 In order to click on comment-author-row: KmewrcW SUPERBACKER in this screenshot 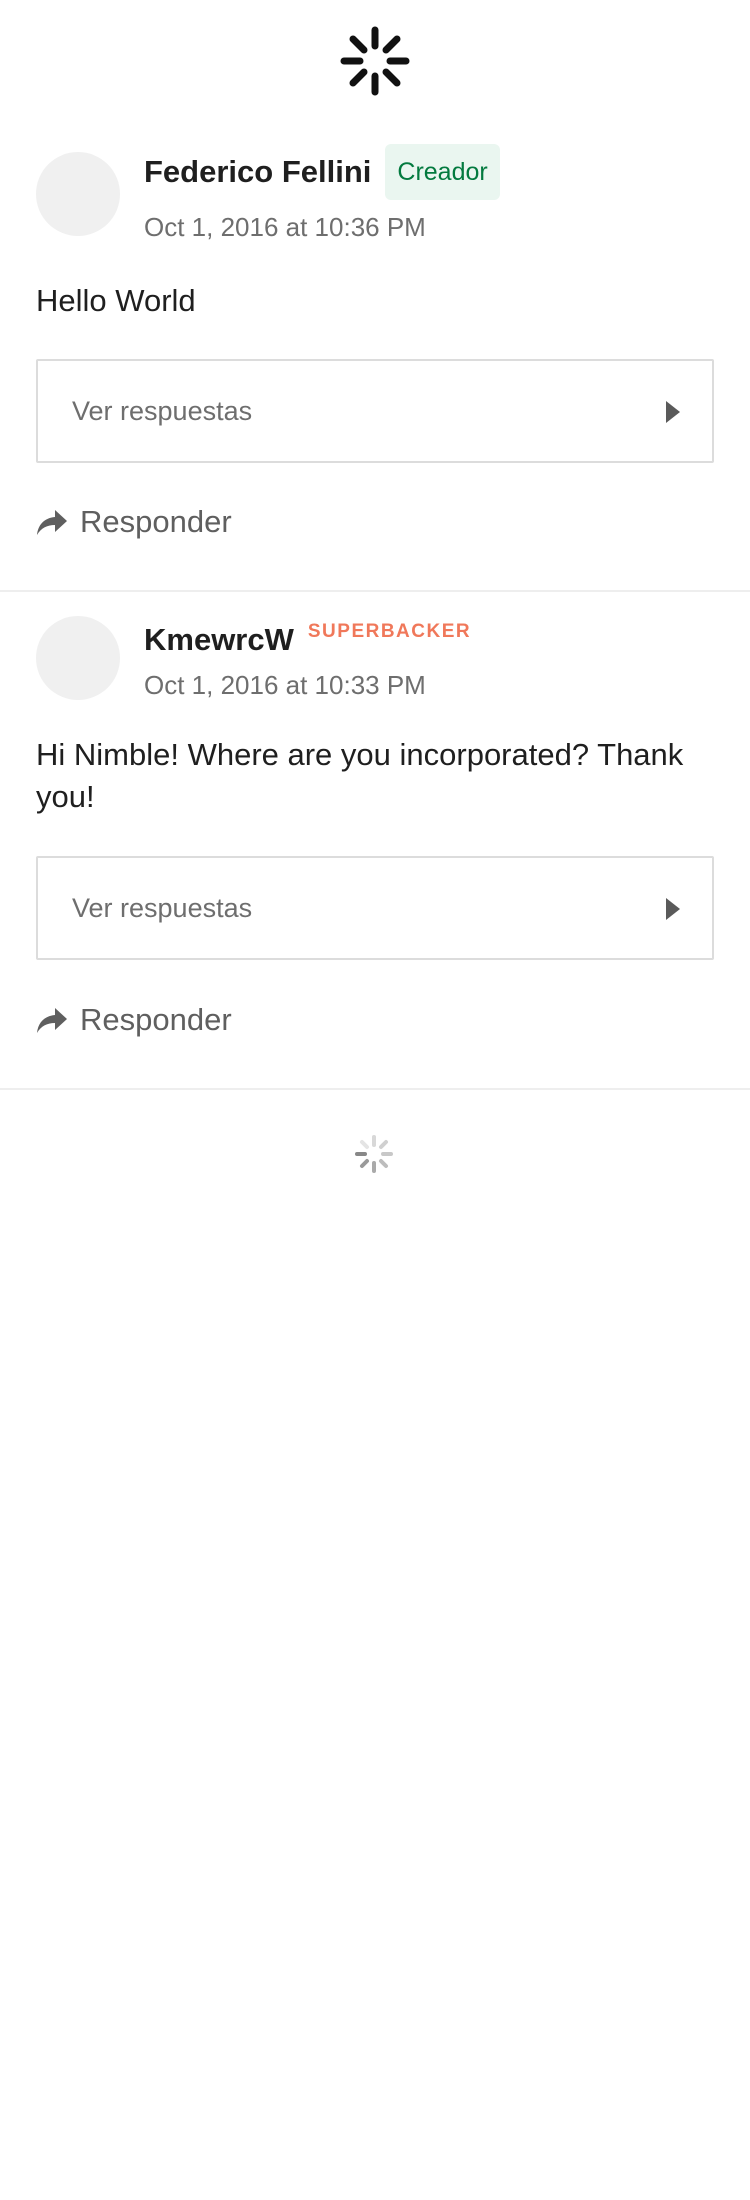, I will do `click(307, 640)`.